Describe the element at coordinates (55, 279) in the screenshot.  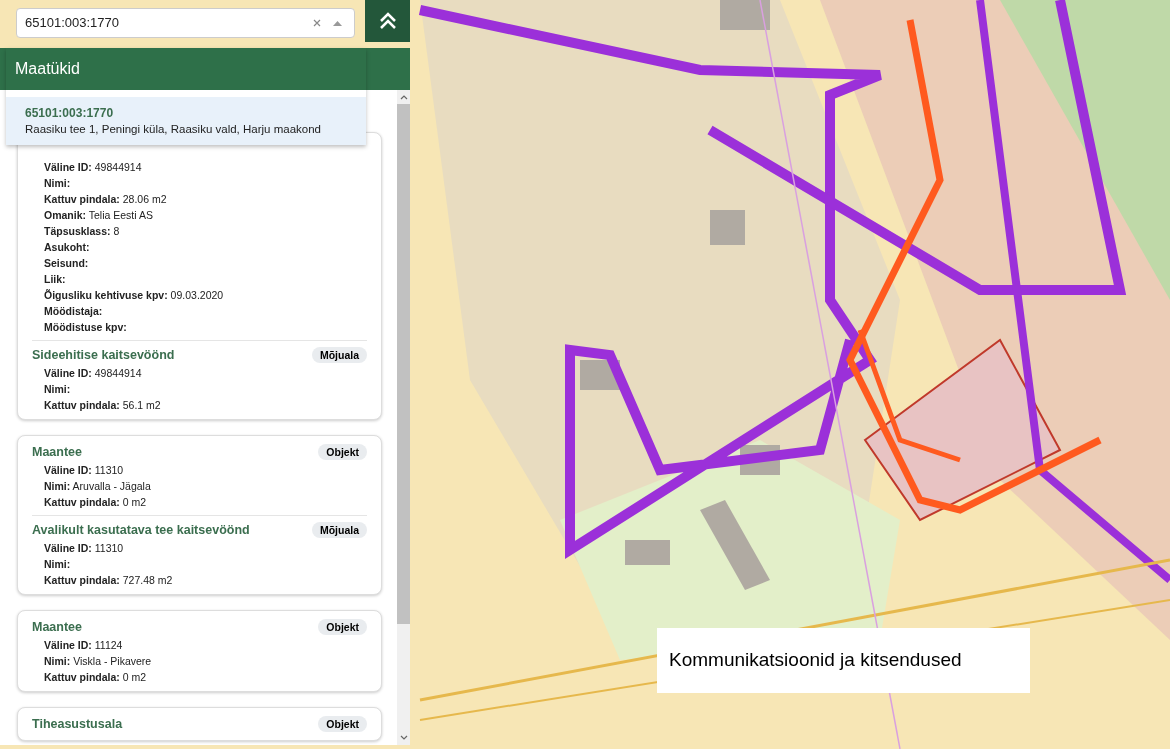
I see `field-text: Liik:` at that location.